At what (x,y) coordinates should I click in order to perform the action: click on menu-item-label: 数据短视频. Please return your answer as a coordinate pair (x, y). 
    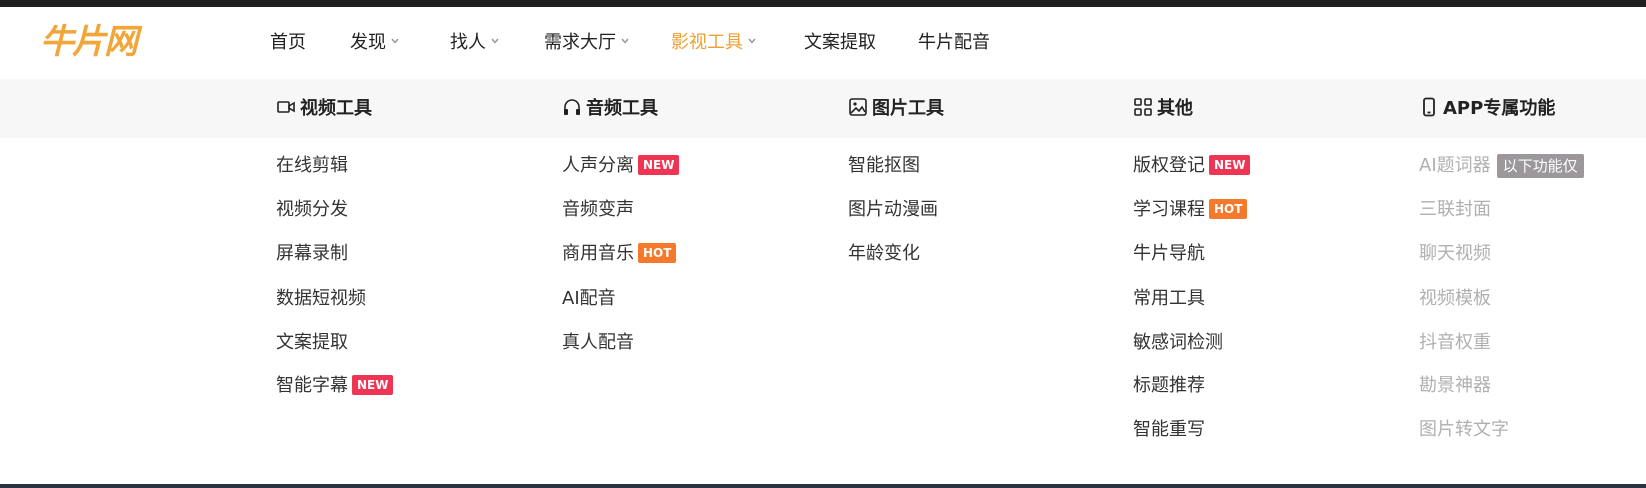
    Looking at the image, I should click on (321, 298).